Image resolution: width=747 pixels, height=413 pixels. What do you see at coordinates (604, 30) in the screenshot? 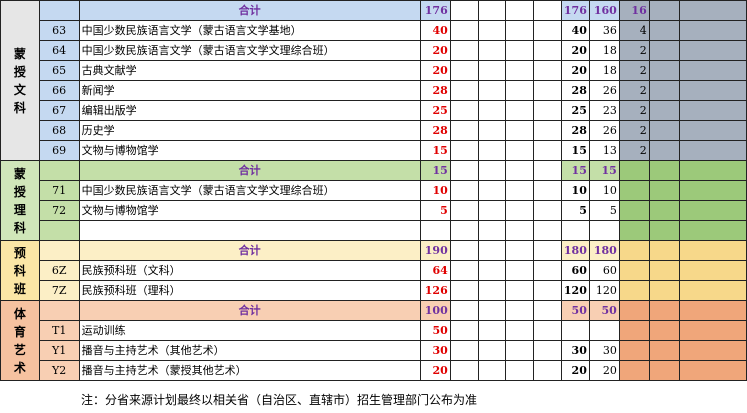
I see `sub-count-a: 36` at bounding box center [604, 30].